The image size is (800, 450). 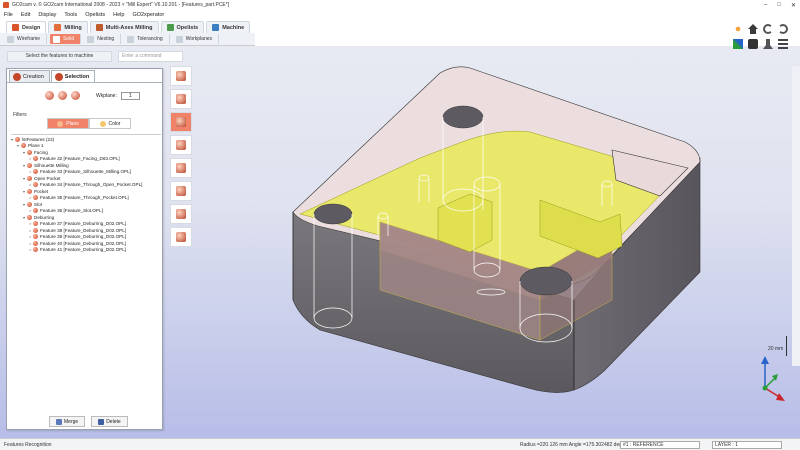 What do you see at coordinates (20, 115) in the screenshot?
I see `filters-label: Filters` at bounding box center [20, 115].